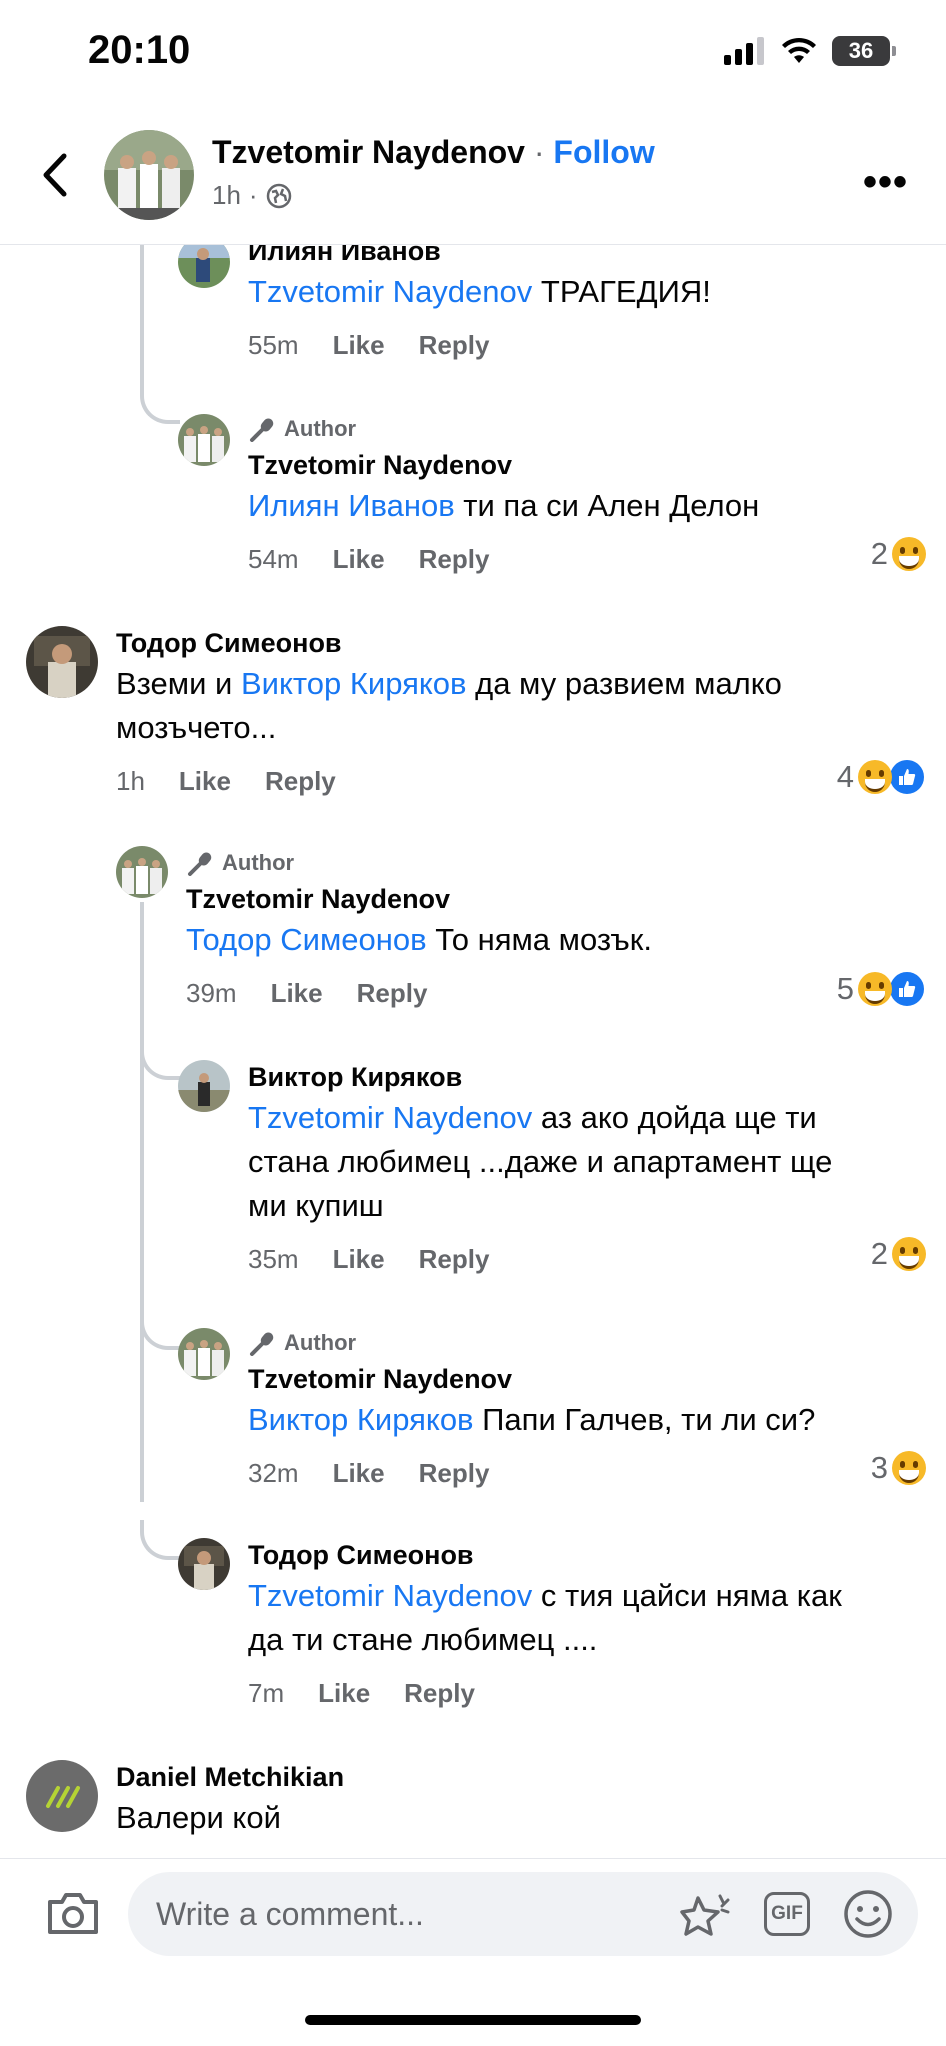 Image resolution: width=946 pixels, height=2046 pixels. What do you see at coordinates (130, 781) in the screenshot?
I see `comment-time: 1h` at bounding box center [130, 781].